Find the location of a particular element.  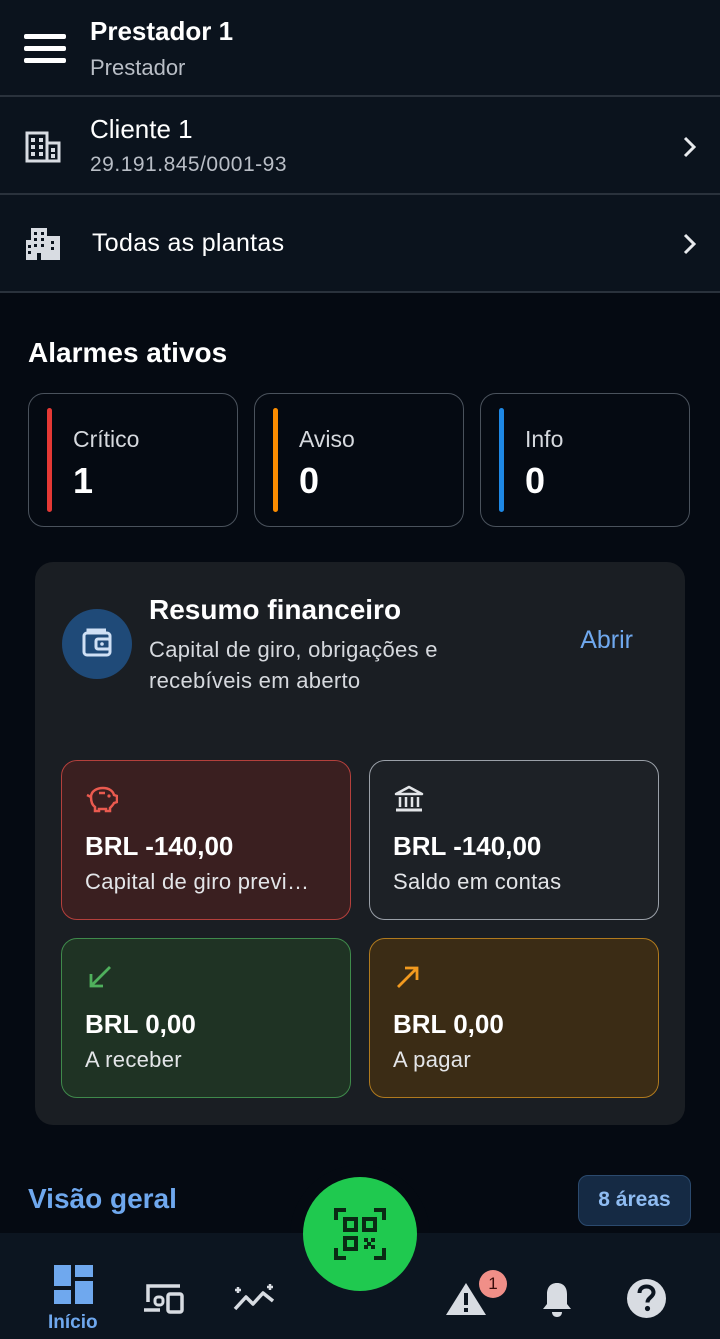

arrow-up-right-icon is located at coordinates (408, 977).